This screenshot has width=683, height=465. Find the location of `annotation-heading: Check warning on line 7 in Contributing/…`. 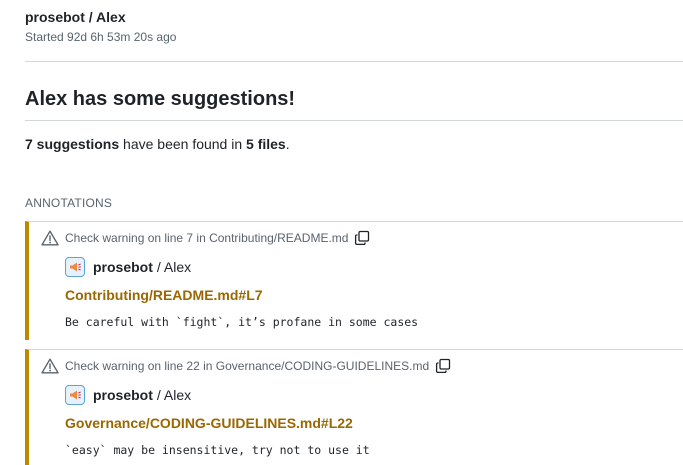

annotation-heading: Check warning on line 7 in Contributing/… is located at coordinates (205, 238).